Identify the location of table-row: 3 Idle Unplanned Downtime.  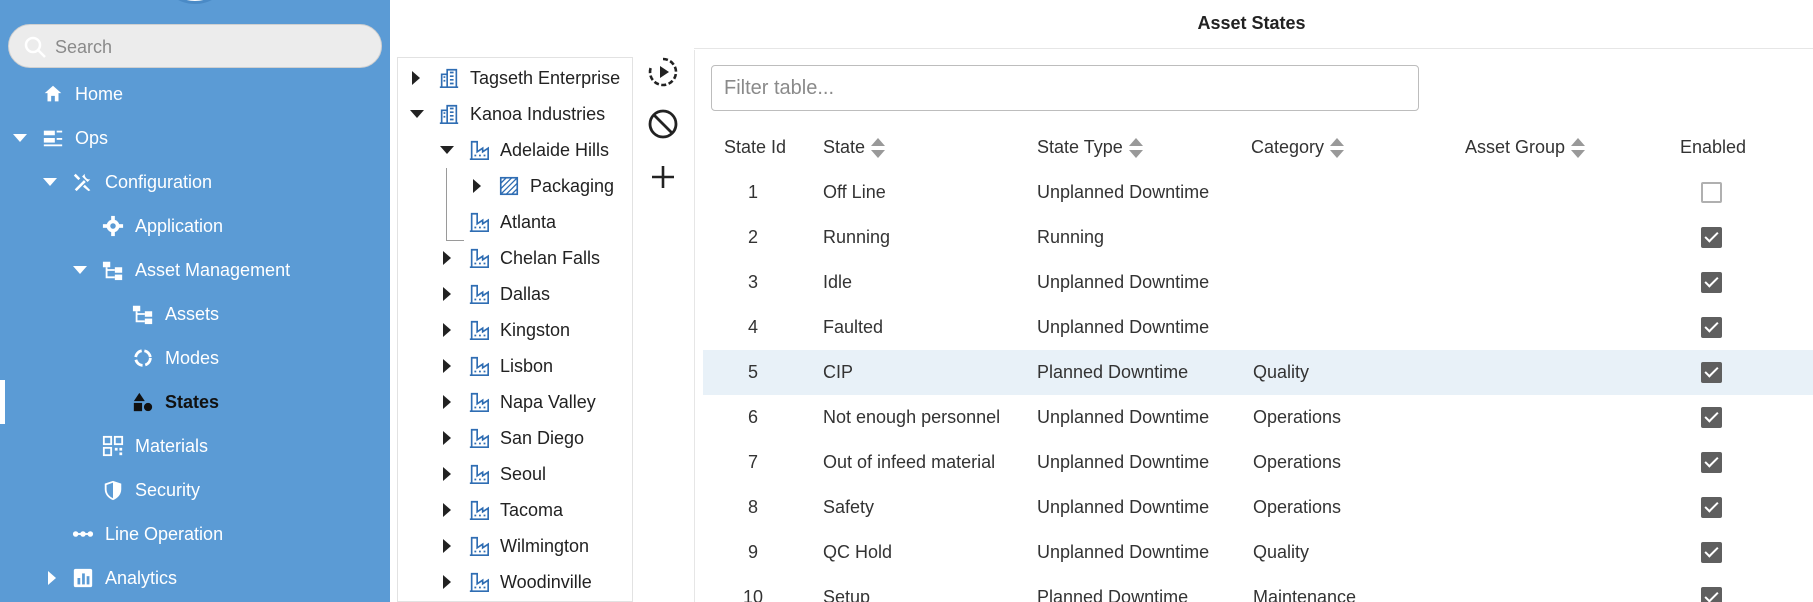
(1258, 282).